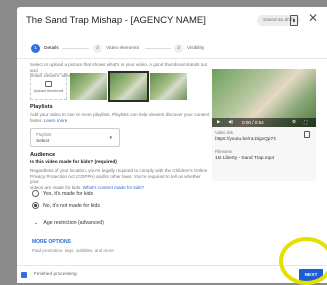  I want to click on step-video-elements: 2 Video elements, so click(116, 48).